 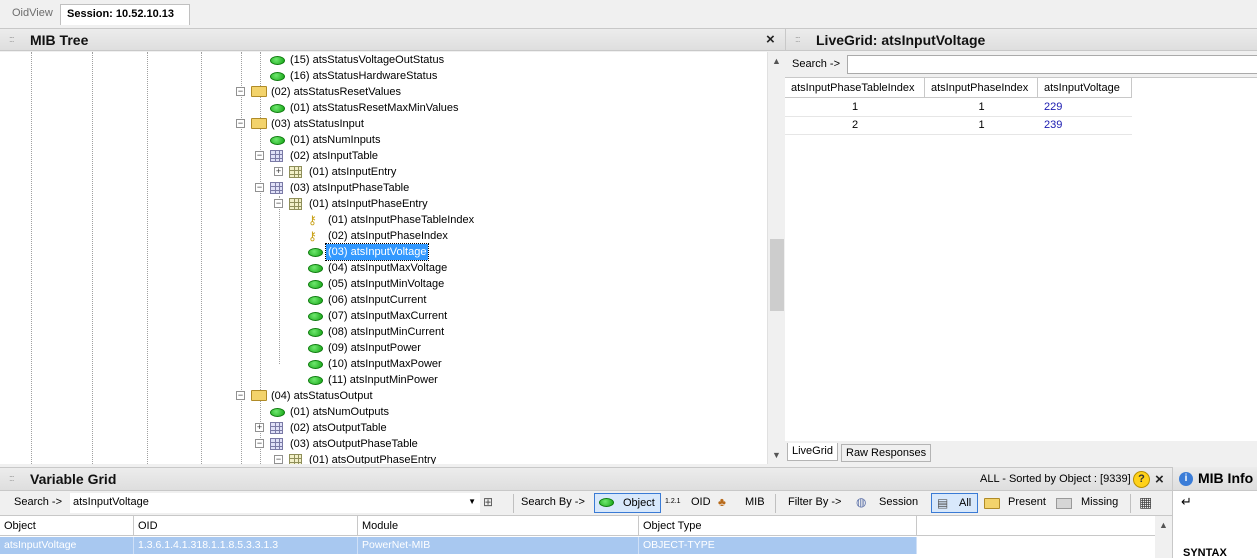 What do you see at coordinates (855, 125) in the screenshot?
I see `livegrid-cell: 2` at bounding box center [855, 125].